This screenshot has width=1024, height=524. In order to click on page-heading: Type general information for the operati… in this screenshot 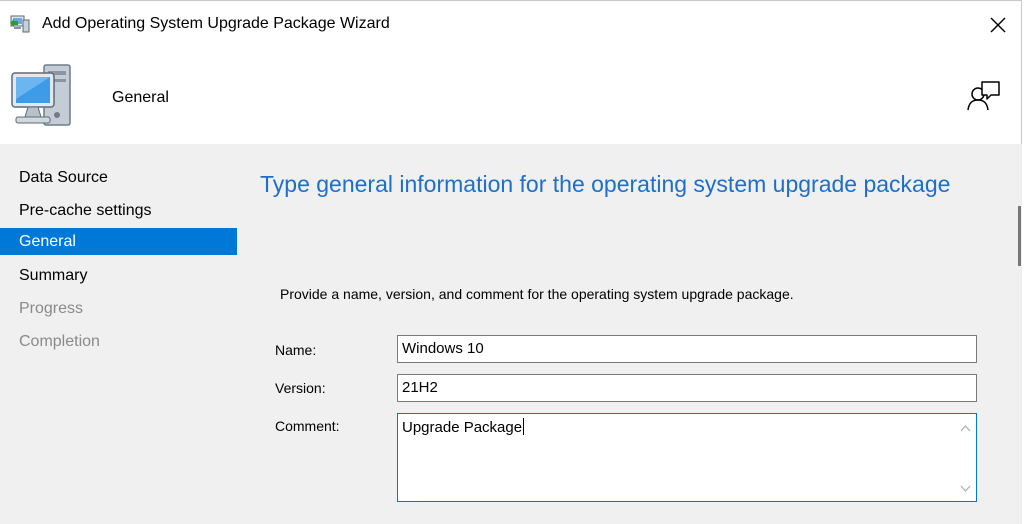, I will do `click(605, 184)`.